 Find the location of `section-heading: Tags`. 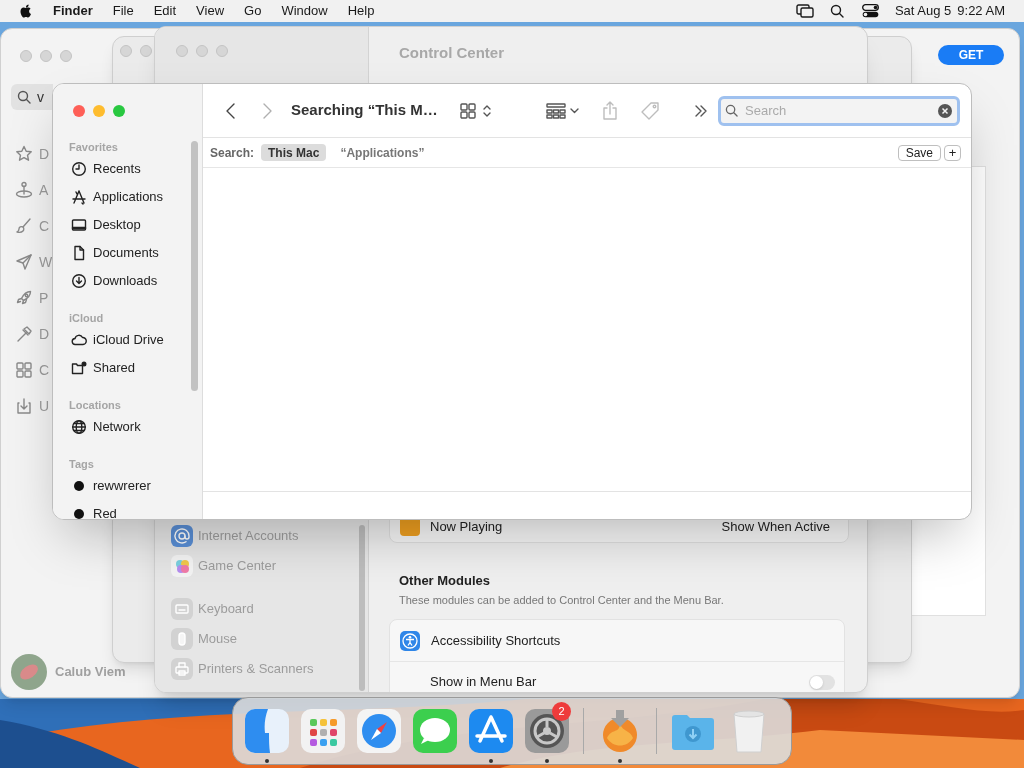

section-heading: Tags is located at coordinates (81, 464).